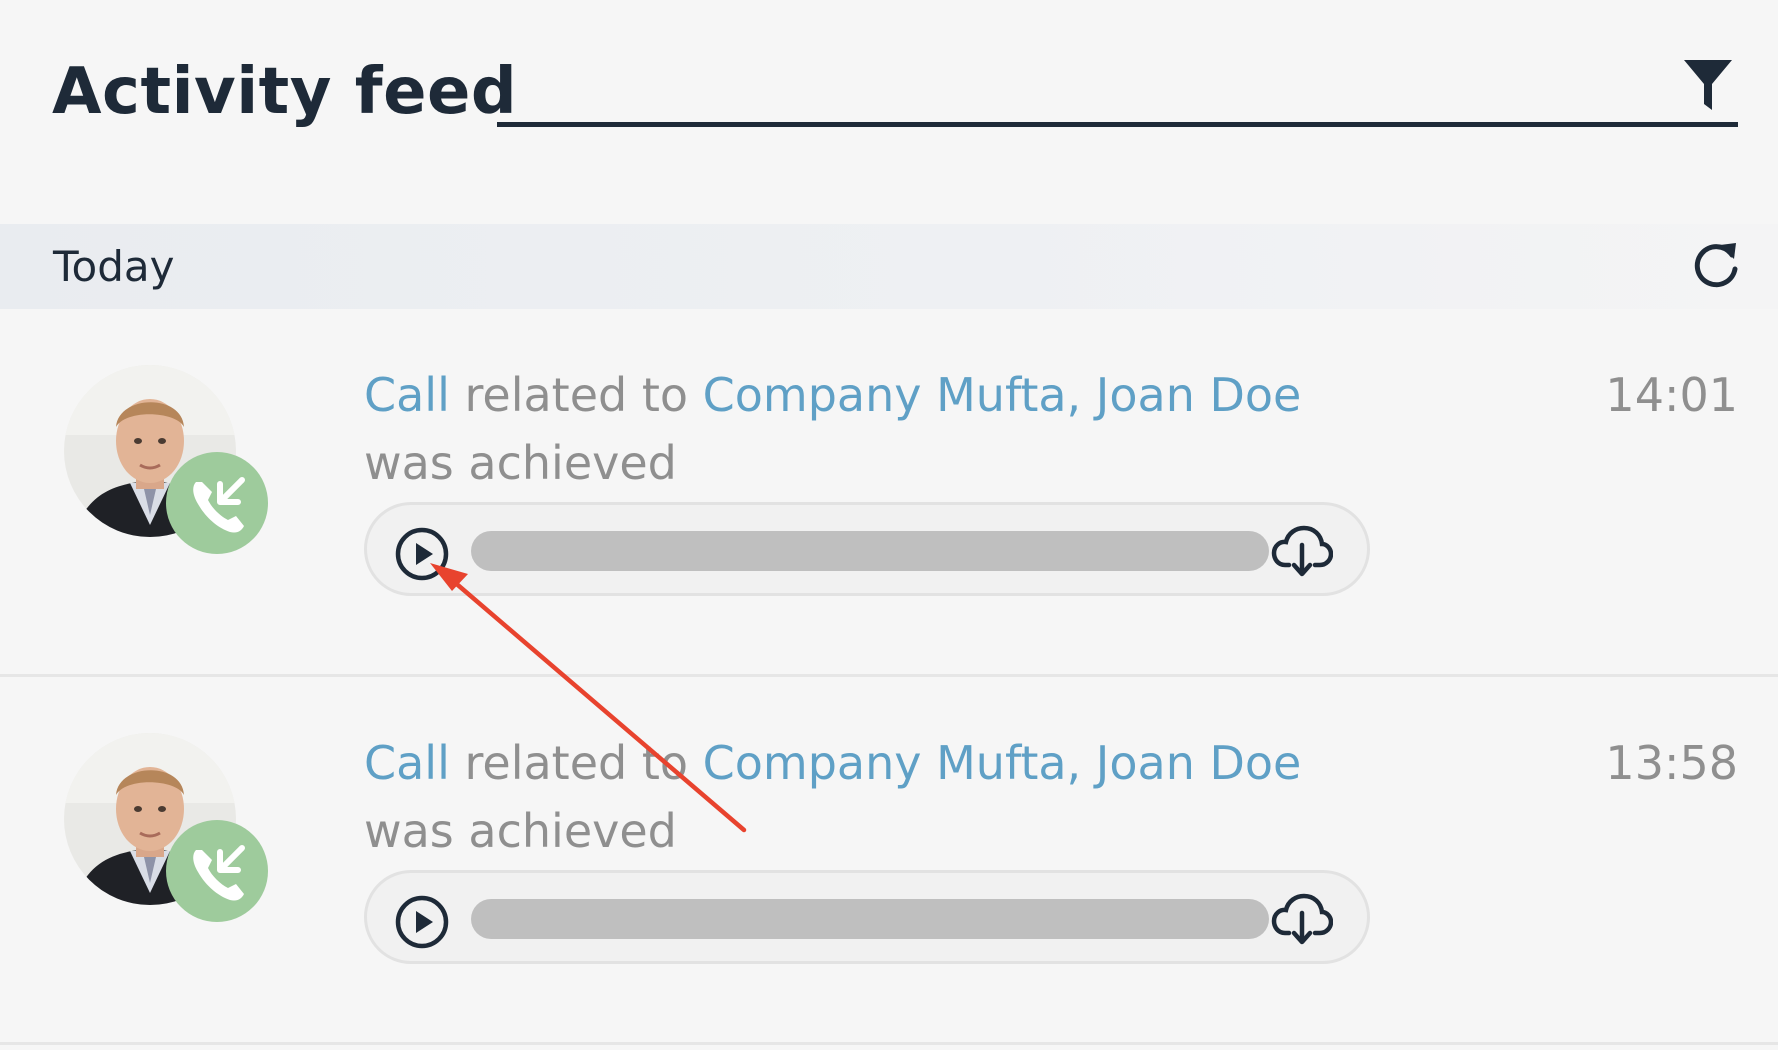  I want to click on page-title: Activity feed, so click(285, 92).